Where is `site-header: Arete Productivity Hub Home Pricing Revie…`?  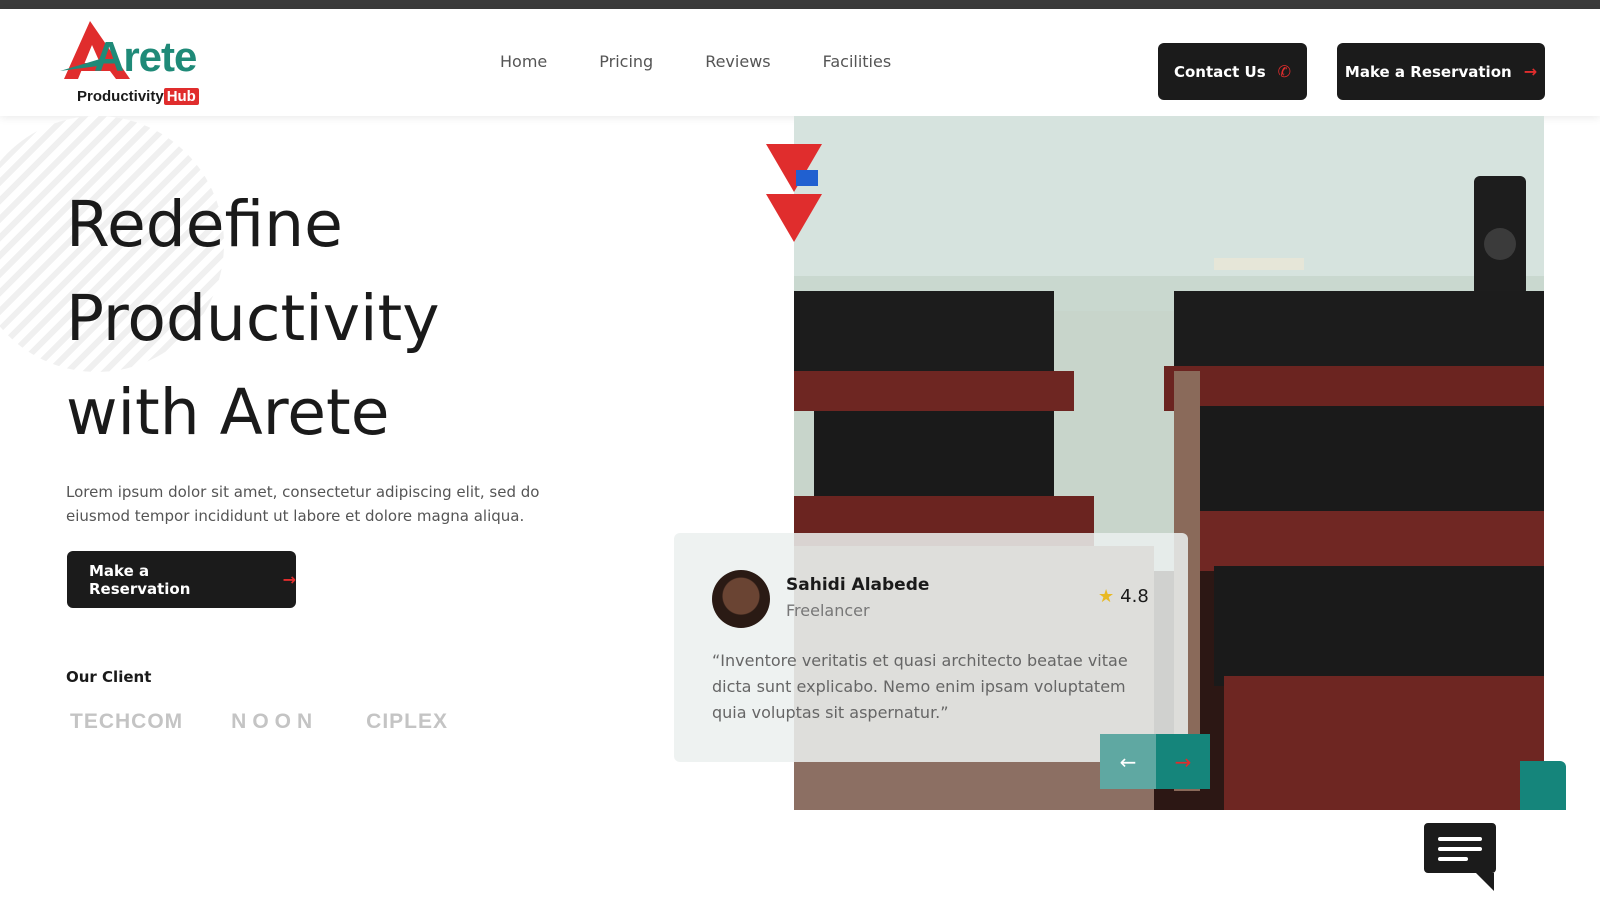
site-header: Arete Productivity Hub Home Pricing Revie… is located at coordinates (800, 62).